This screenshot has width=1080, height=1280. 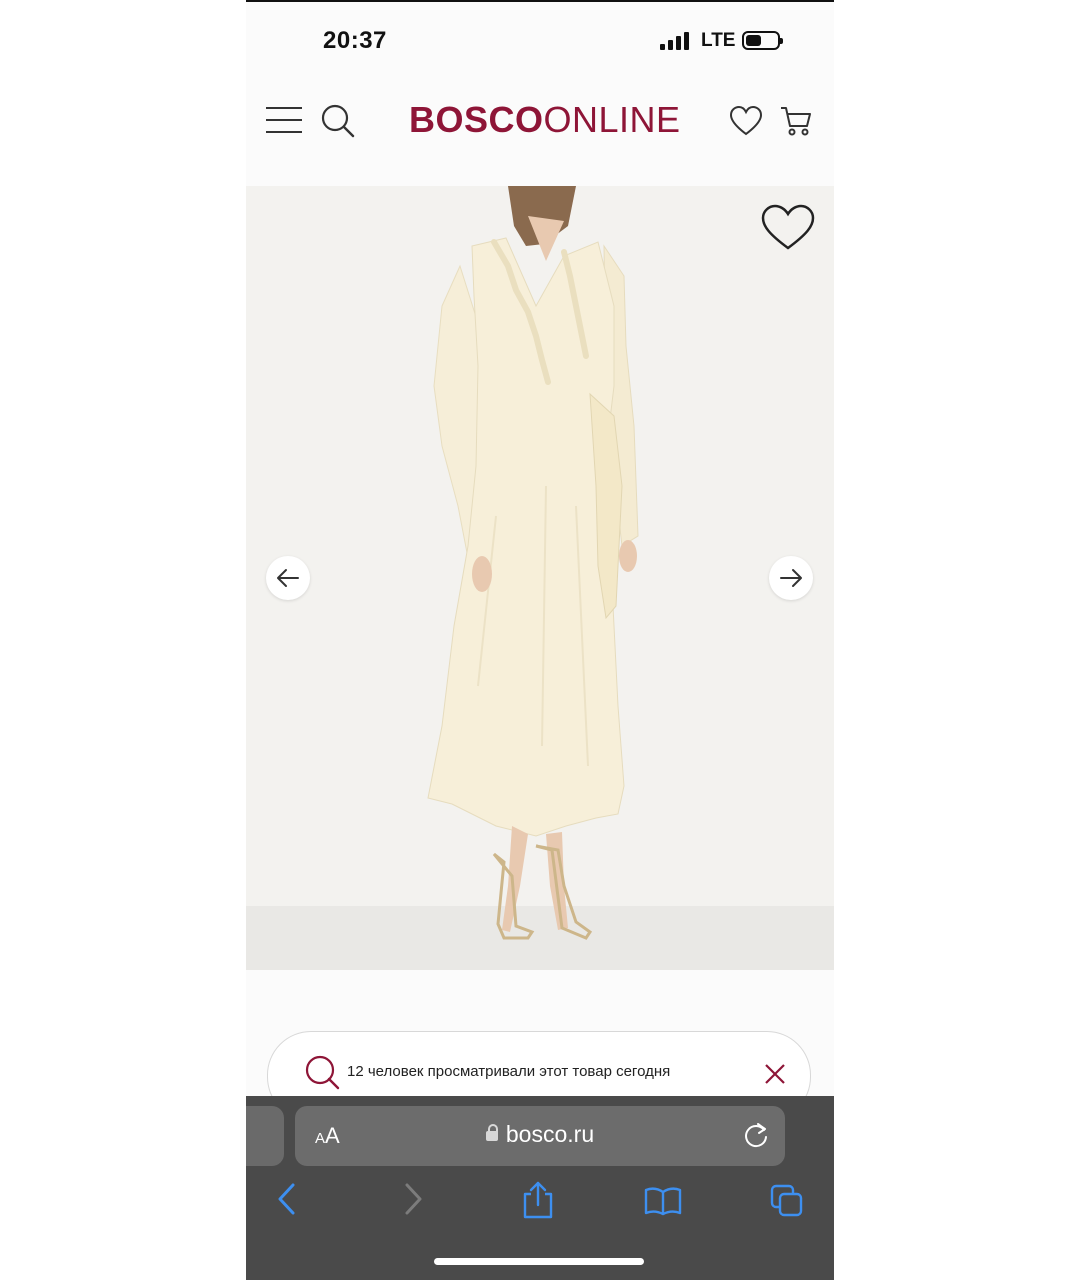 What do you see at coordinates (540, 1) in the screenshot?
I see `top-edge` at bounding box center [540, 1].